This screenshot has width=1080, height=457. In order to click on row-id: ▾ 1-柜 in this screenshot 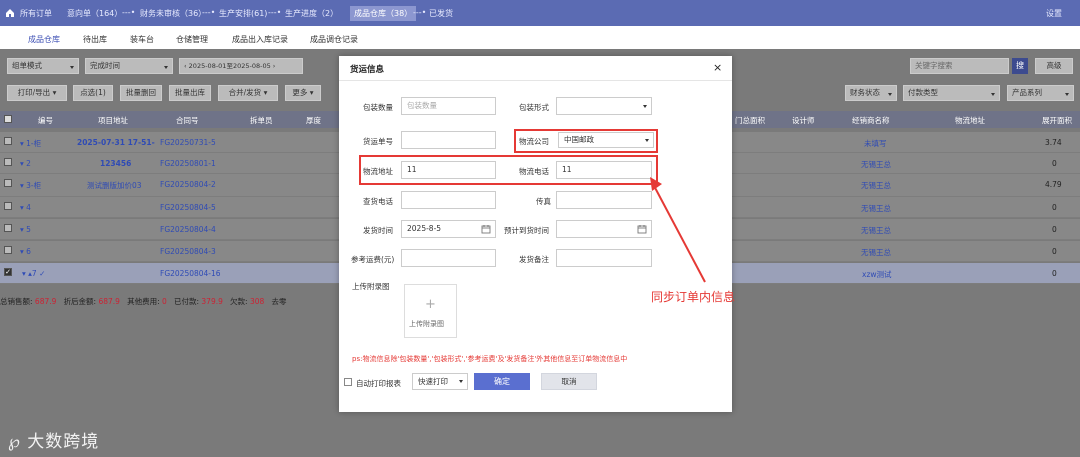, I will do `click(30, 143)`.